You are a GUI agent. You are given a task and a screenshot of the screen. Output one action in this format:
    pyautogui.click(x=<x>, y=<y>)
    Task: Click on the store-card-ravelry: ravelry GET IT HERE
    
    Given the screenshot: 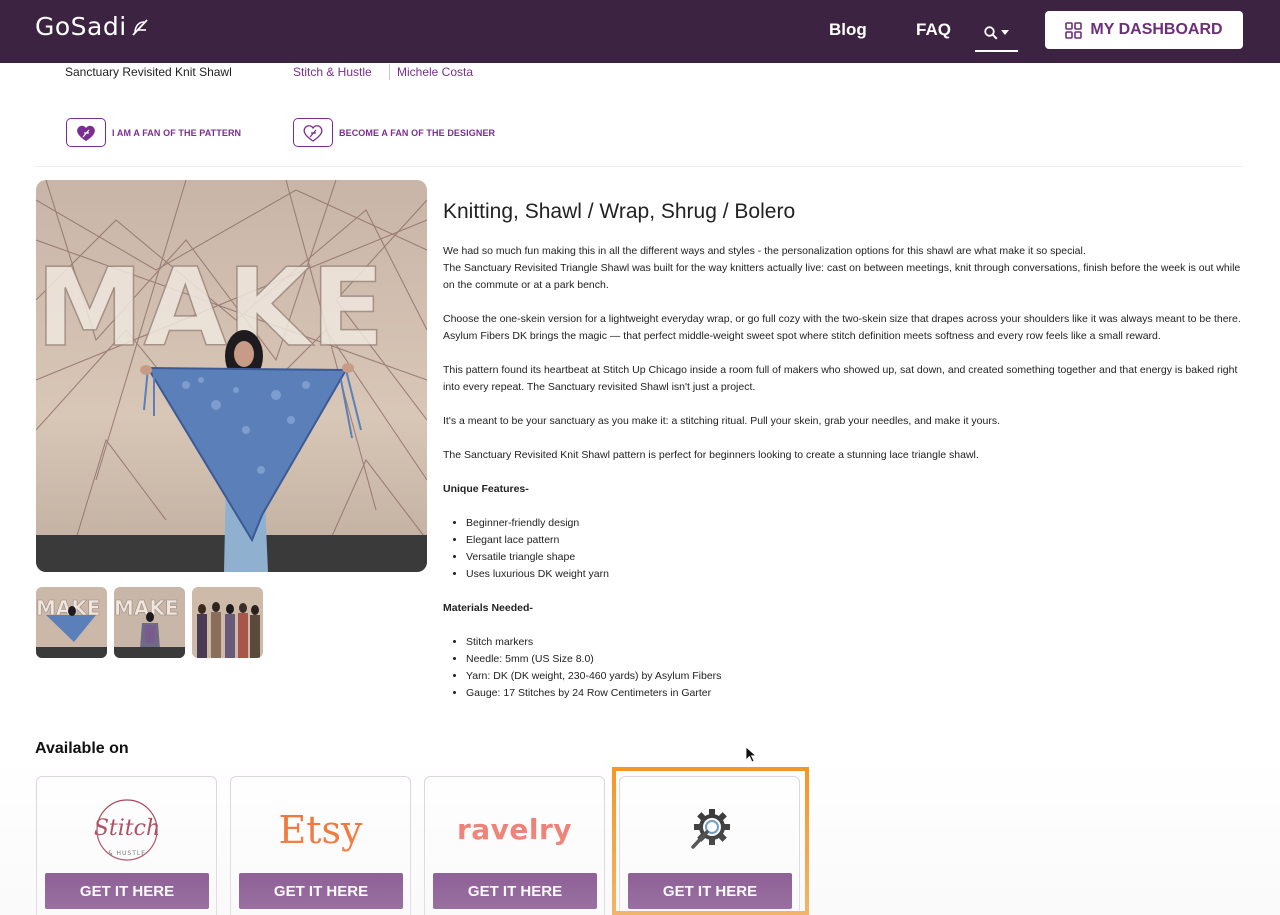 What is the action you would take?
    pyautogui.click(x=514, y=845)
    